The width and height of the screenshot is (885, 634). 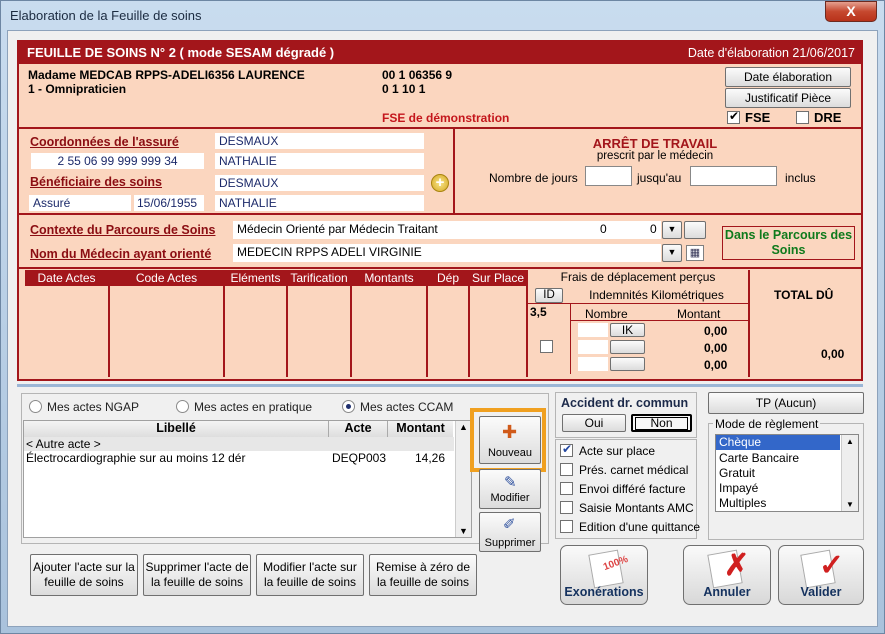 What do you see at coordinates (608, 176) in the screenshot?
I see `nb-jours-input` at bounding box center [608, 176].